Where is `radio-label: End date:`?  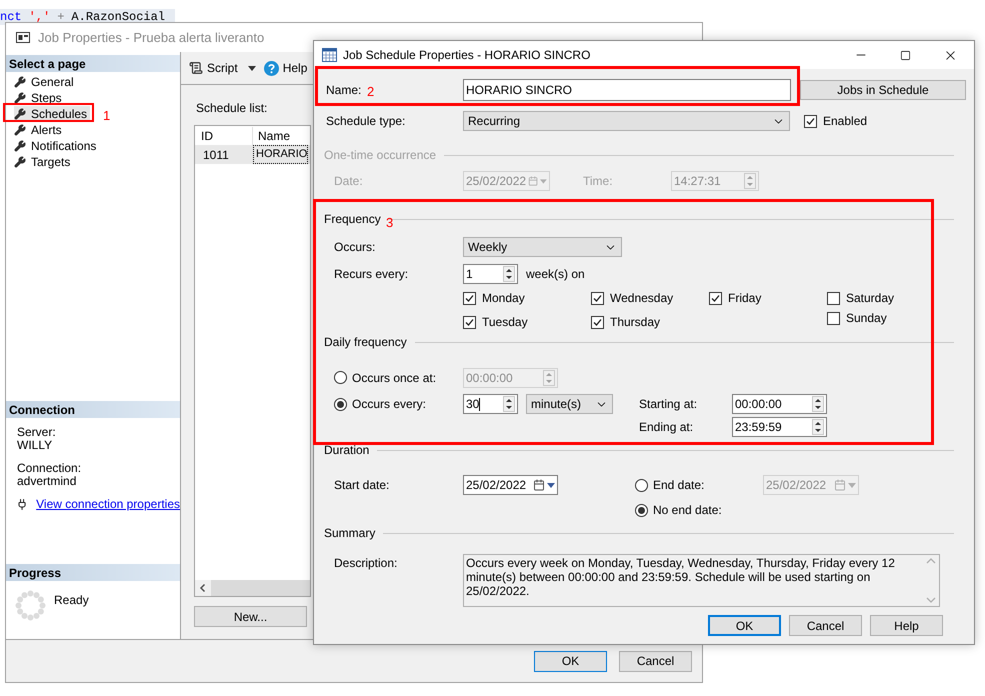
radio-label: End date: is located at coordinates (678, 485).